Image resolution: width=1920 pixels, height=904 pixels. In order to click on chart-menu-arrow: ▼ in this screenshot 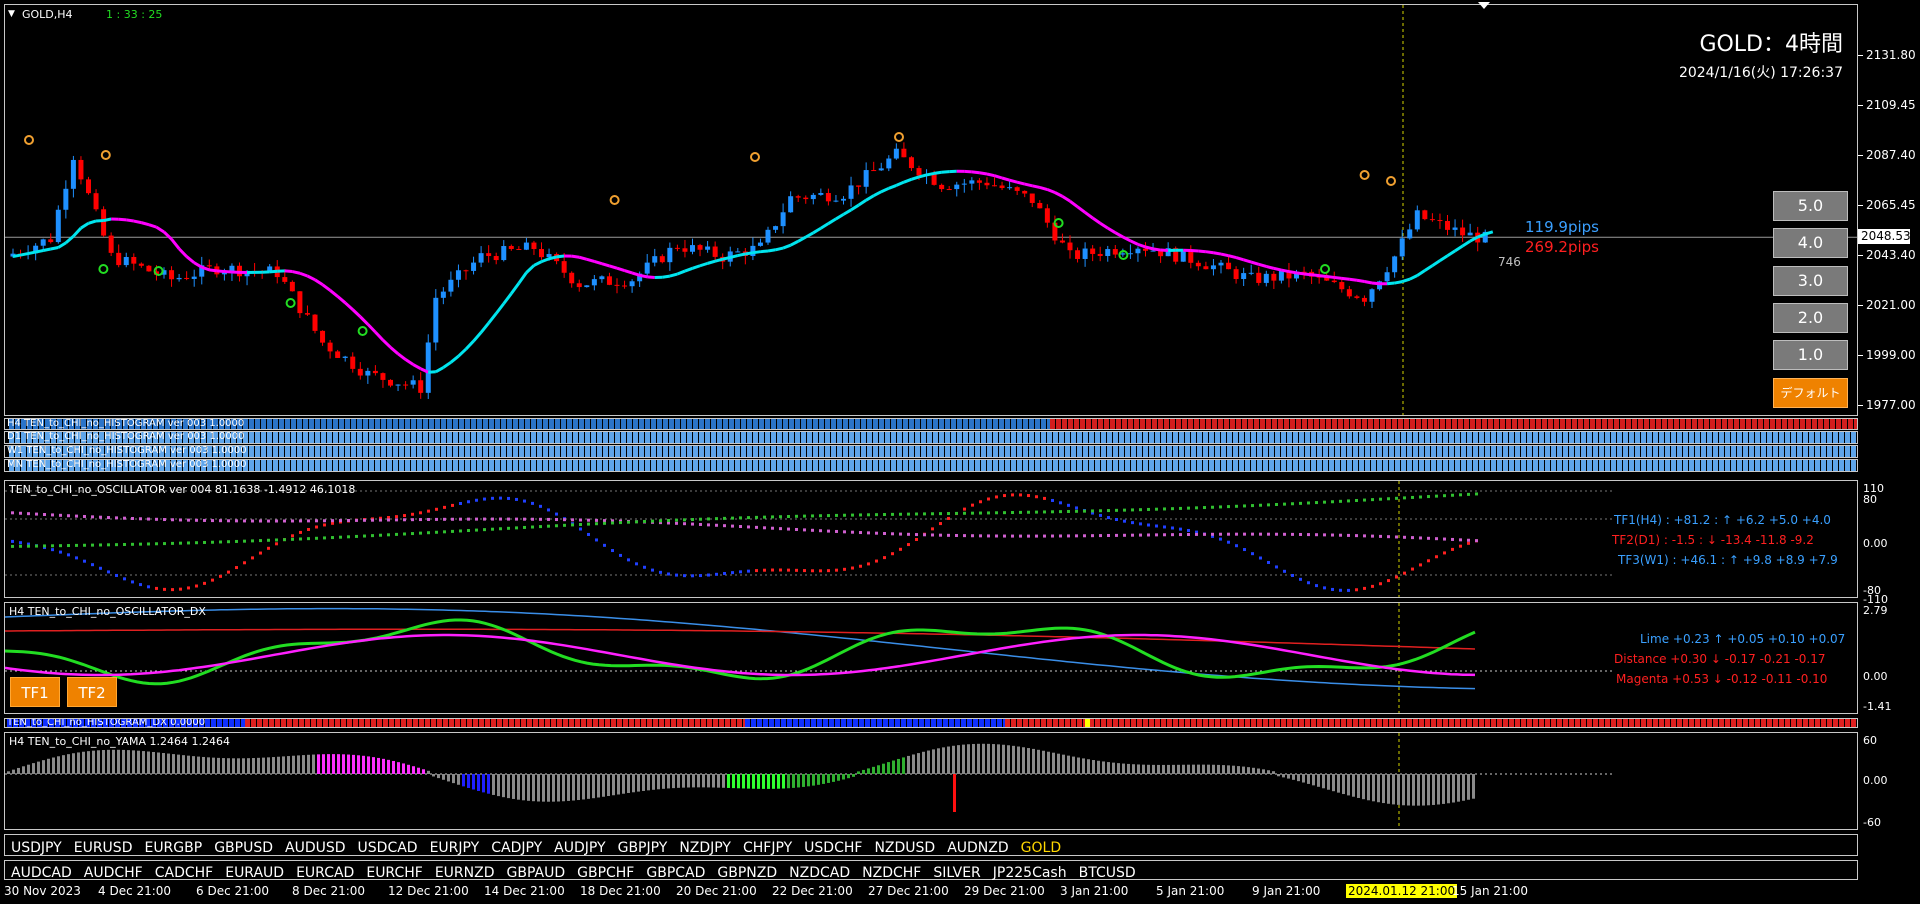, I will do `click(11, 14)`.